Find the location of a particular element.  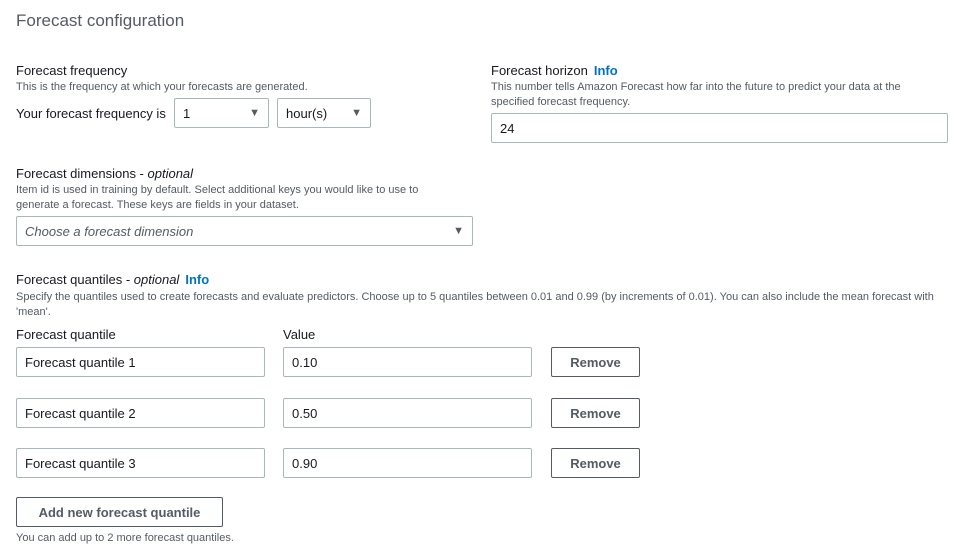

quantiles-label: Forecast quantiles - optional Info is located at coordinates (112, 279).